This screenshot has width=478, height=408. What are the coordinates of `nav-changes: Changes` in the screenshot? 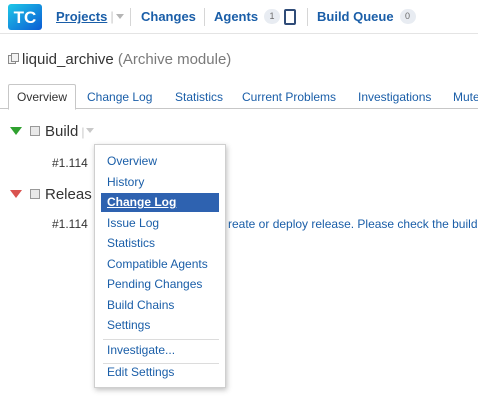 It's located at (168, 17).